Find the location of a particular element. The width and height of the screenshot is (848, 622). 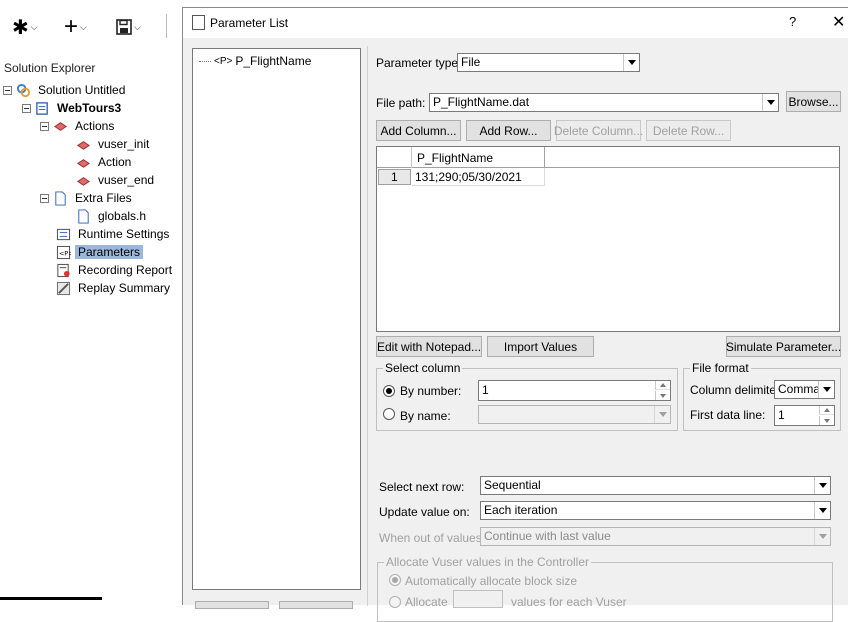

dialog-titlebar: Parameter List ? ✕ is located at coordinates (515, 23).